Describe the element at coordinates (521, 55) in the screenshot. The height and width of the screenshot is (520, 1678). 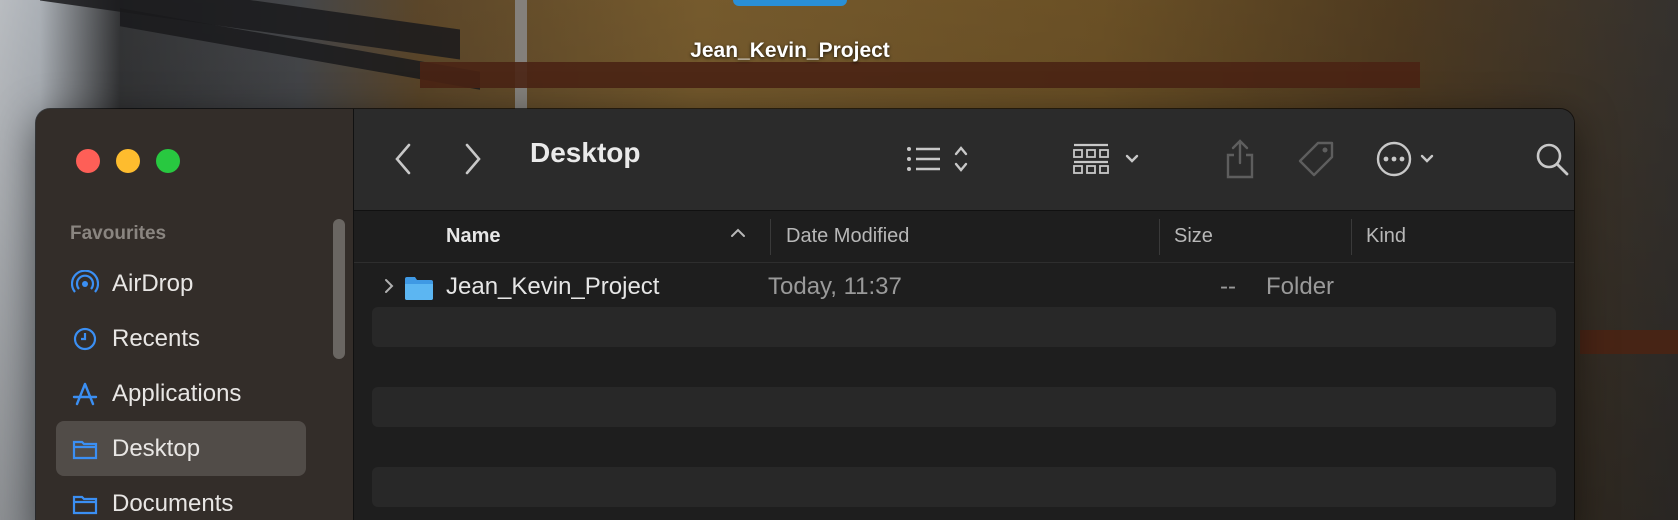
I see `wallpaper-pole` at that location.